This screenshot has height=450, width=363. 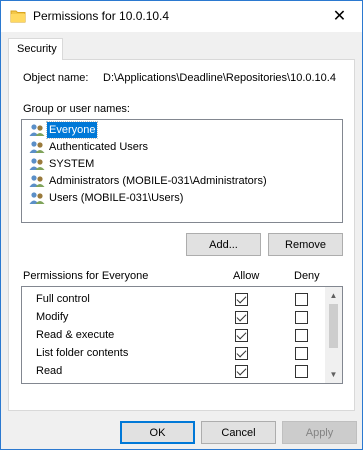 I want to click on list-item-label: SYSTEM, so click(x=72, y=163).